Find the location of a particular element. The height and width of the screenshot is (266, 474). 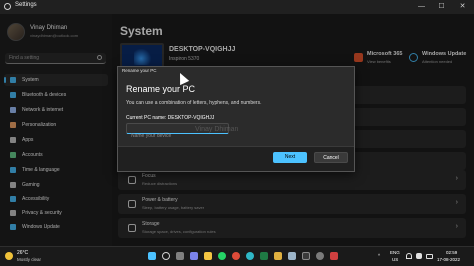

store-icon is located at coordinates (278, 256).